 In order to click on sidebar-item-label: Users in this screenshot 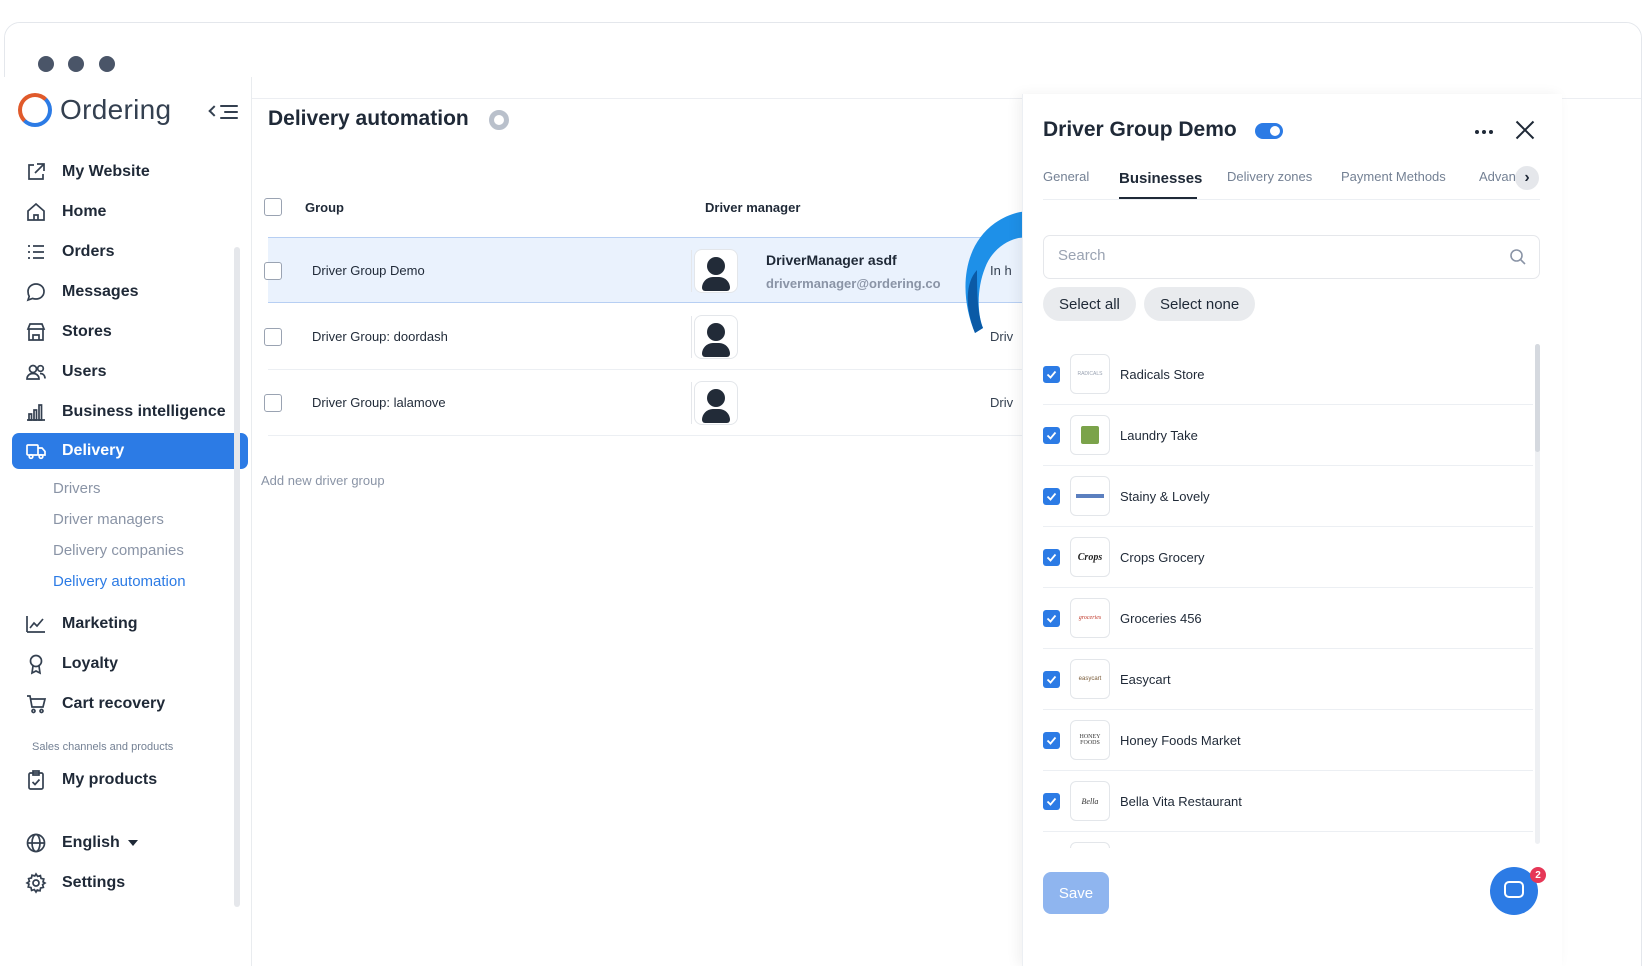, I will do `click(84, 371)`.